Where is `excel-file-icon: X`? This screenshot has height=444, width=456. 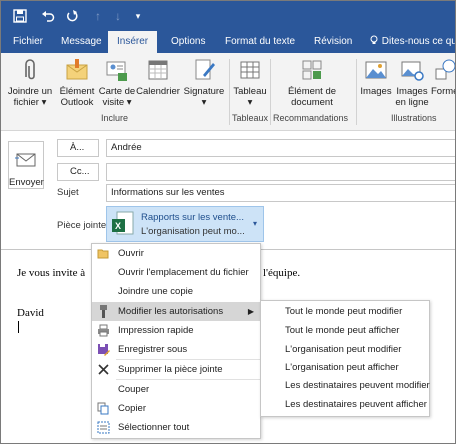
excel-file-icon: X is located at coordinates (123, 223).